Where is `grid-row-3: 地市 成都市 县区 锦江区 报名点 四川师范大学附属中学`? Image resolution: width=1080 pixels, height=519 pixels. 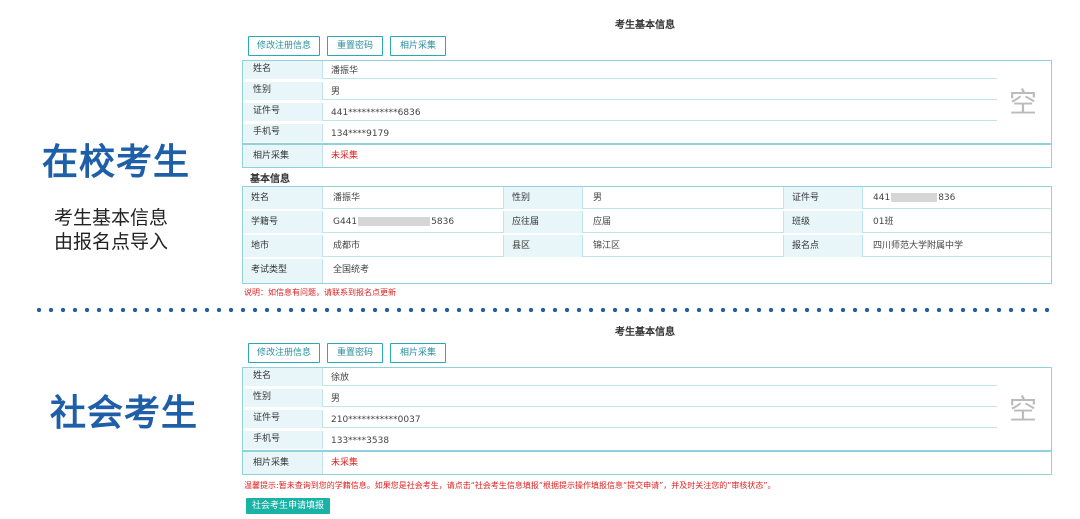
grid-row-3: 地市 成都市 县区 锦江区 报名点 四川师范大学附属中学 is located at coordinates (647, 246).